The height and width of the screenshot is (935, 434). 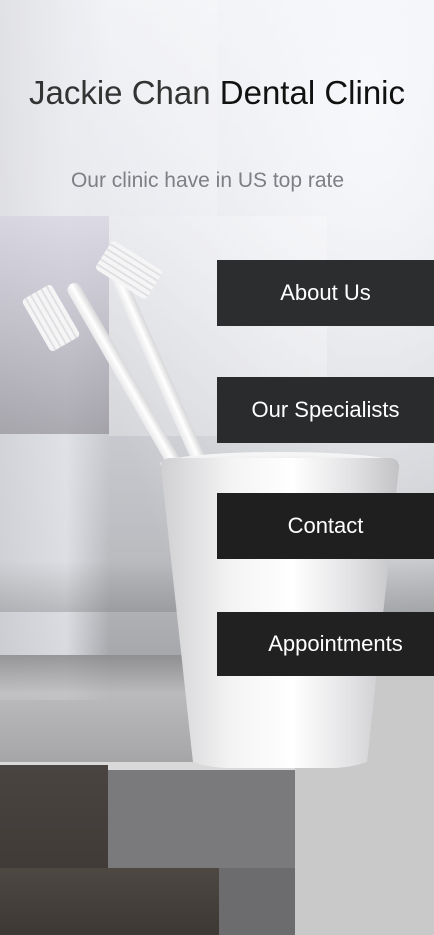 I want to click on appointments-button: Appointments, so click(x=325, y=644).